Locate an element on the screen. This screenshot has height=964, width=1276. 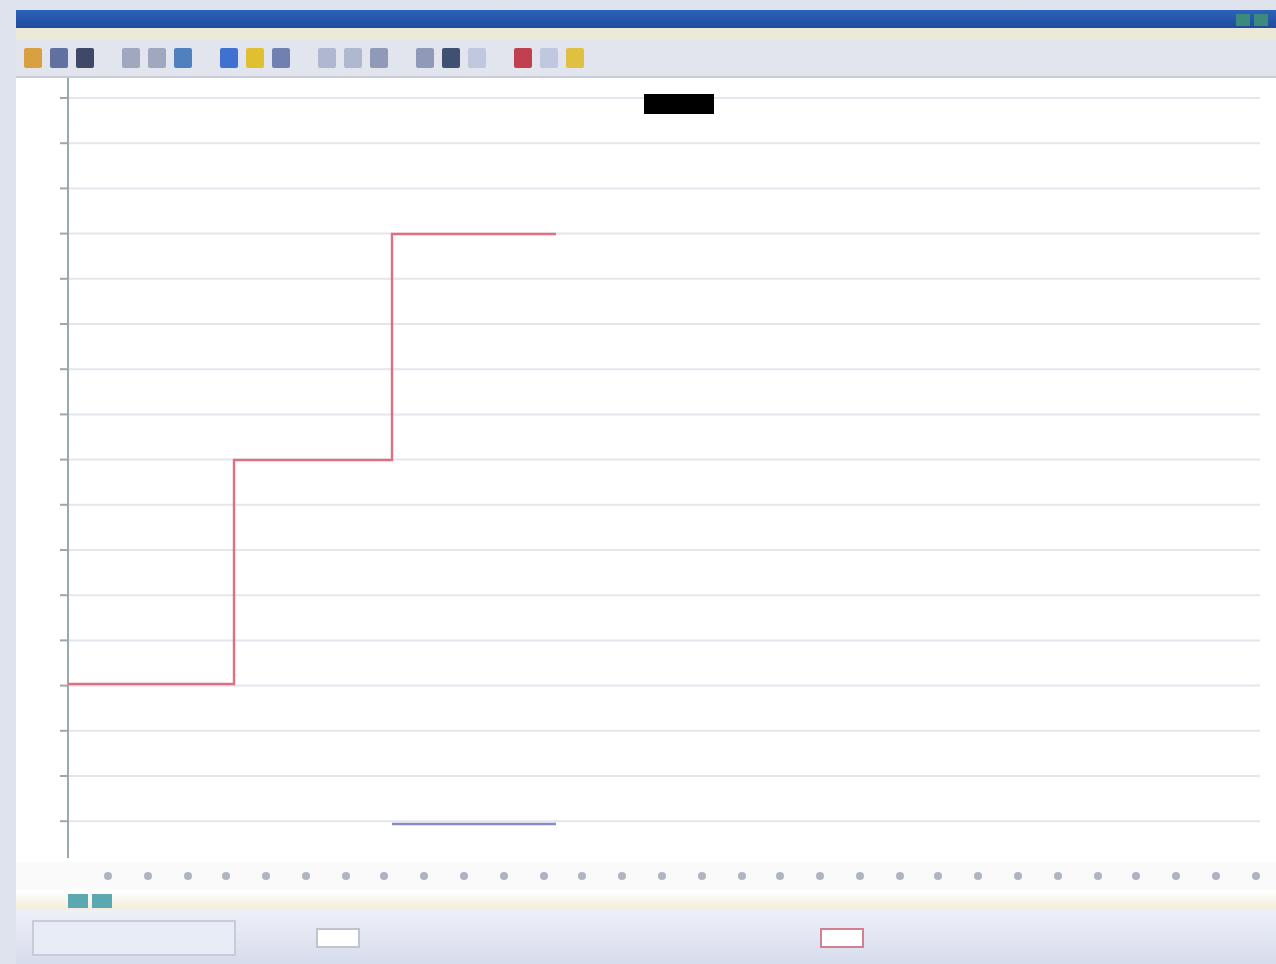
legend-swatch is located at coordinates (679, 104).